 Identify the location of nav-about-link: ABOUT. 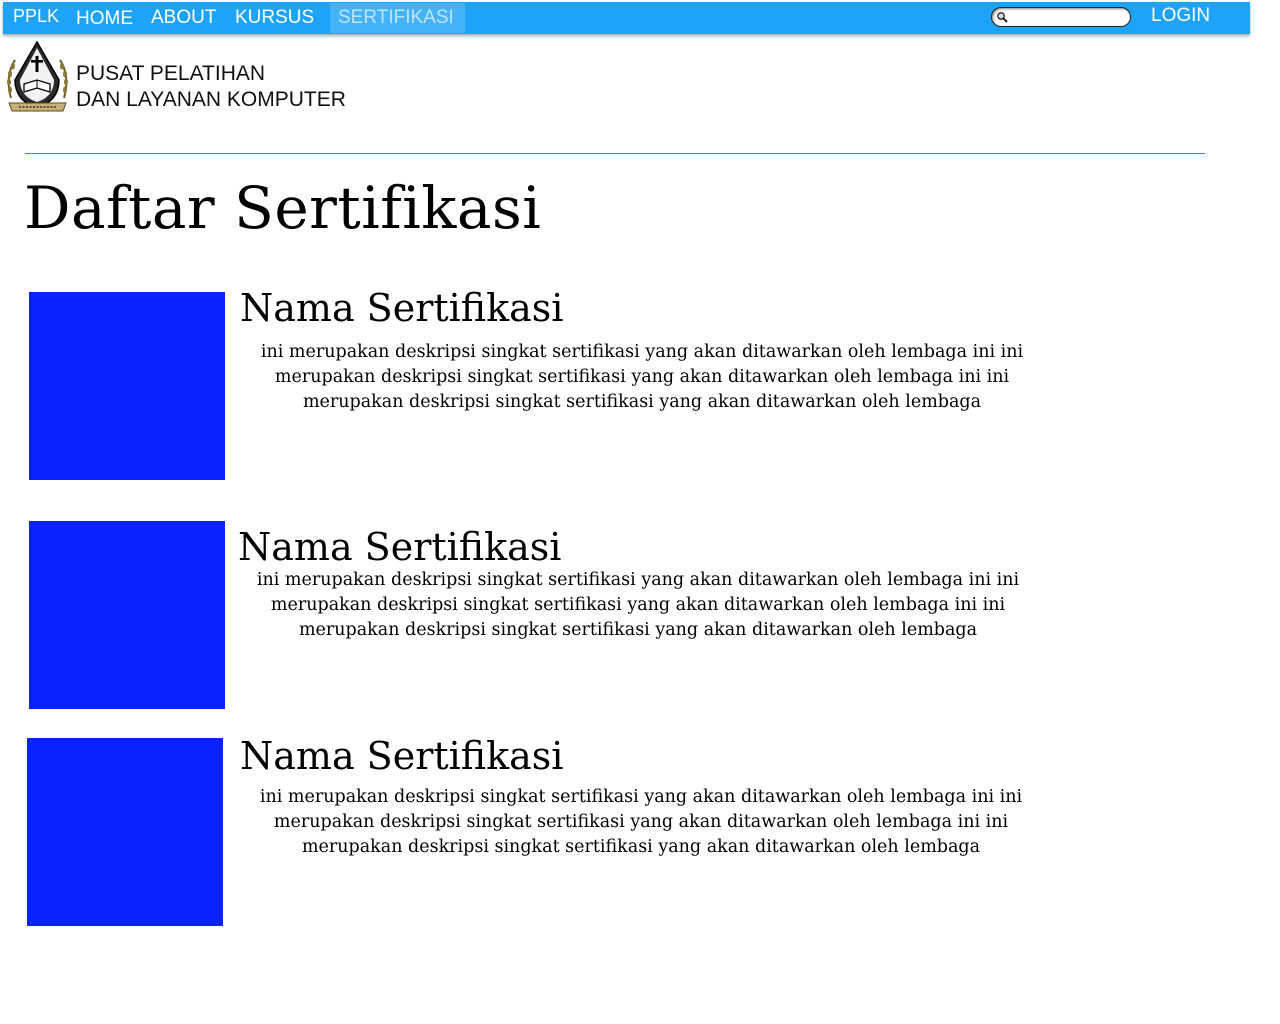
(183, 18).